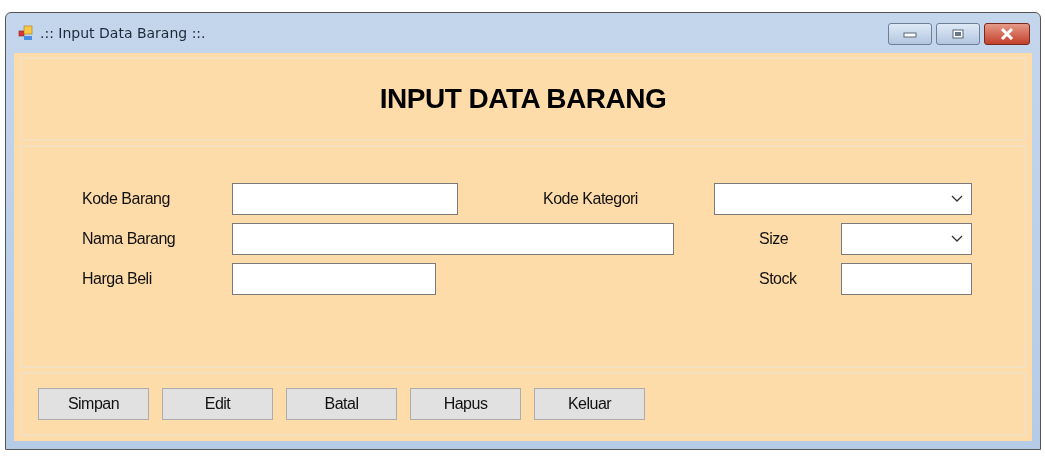 This screenshot has width=1045, height=457. Describe the element at coordinates (523, 99) in the screenshot. I see `form-heading: INPUT DATA BARANG` at that location.